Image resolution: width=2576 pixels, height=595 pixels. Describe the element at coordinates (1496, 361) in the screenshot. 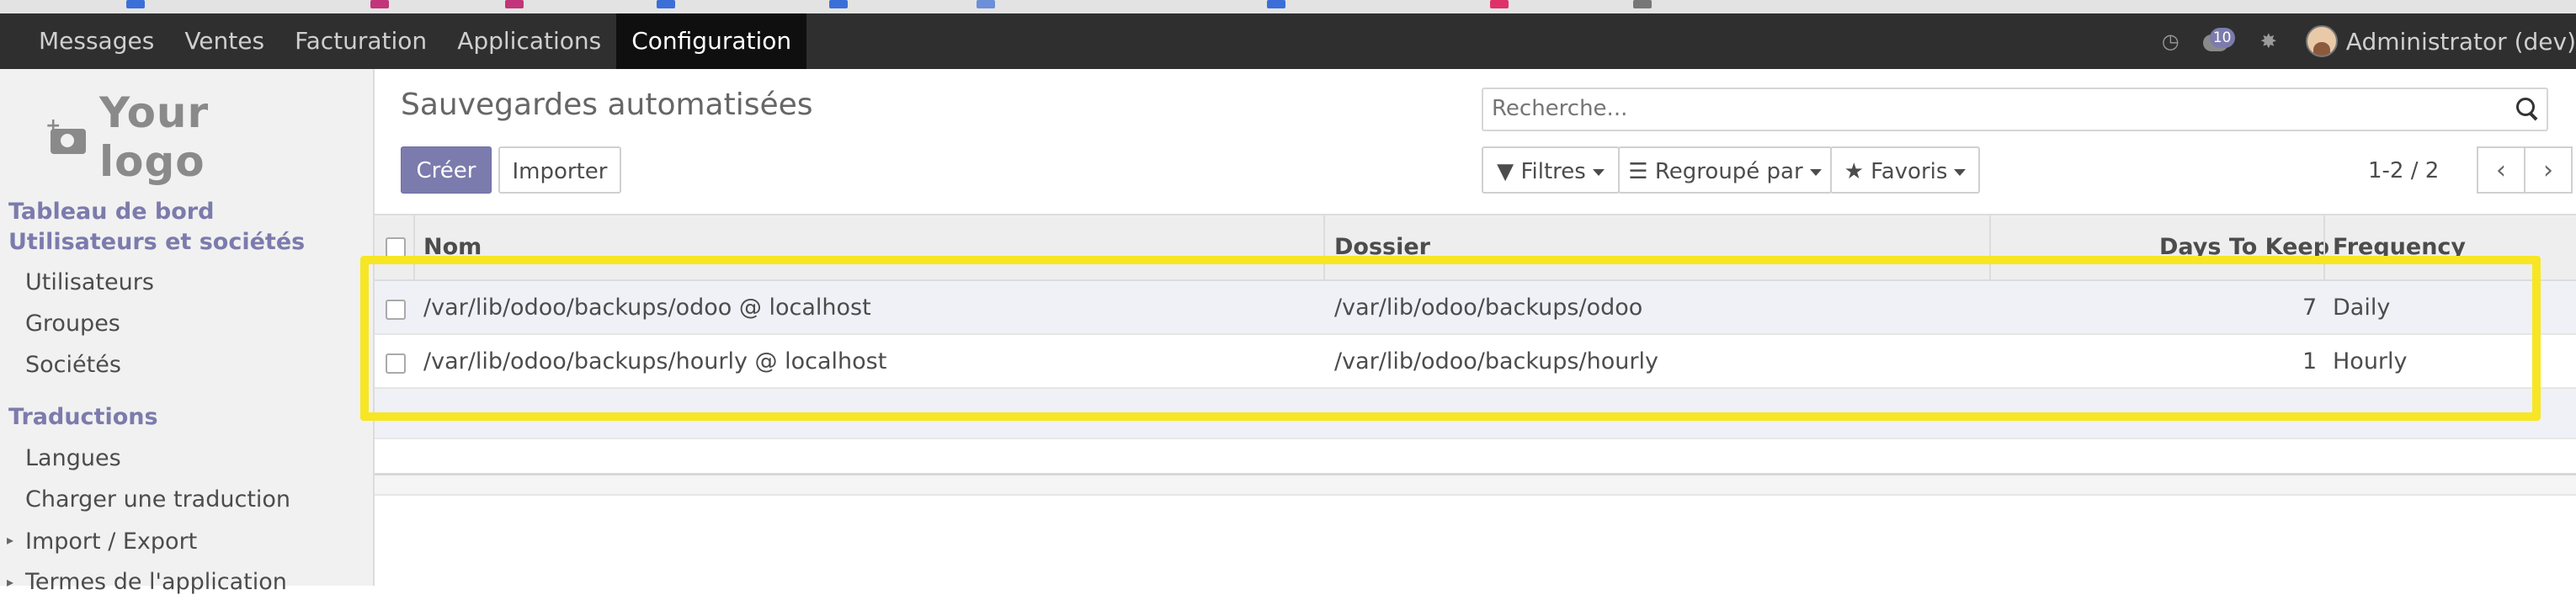

I see `cell-folder: /var/lib/odoo/backups/hourly` at that location.